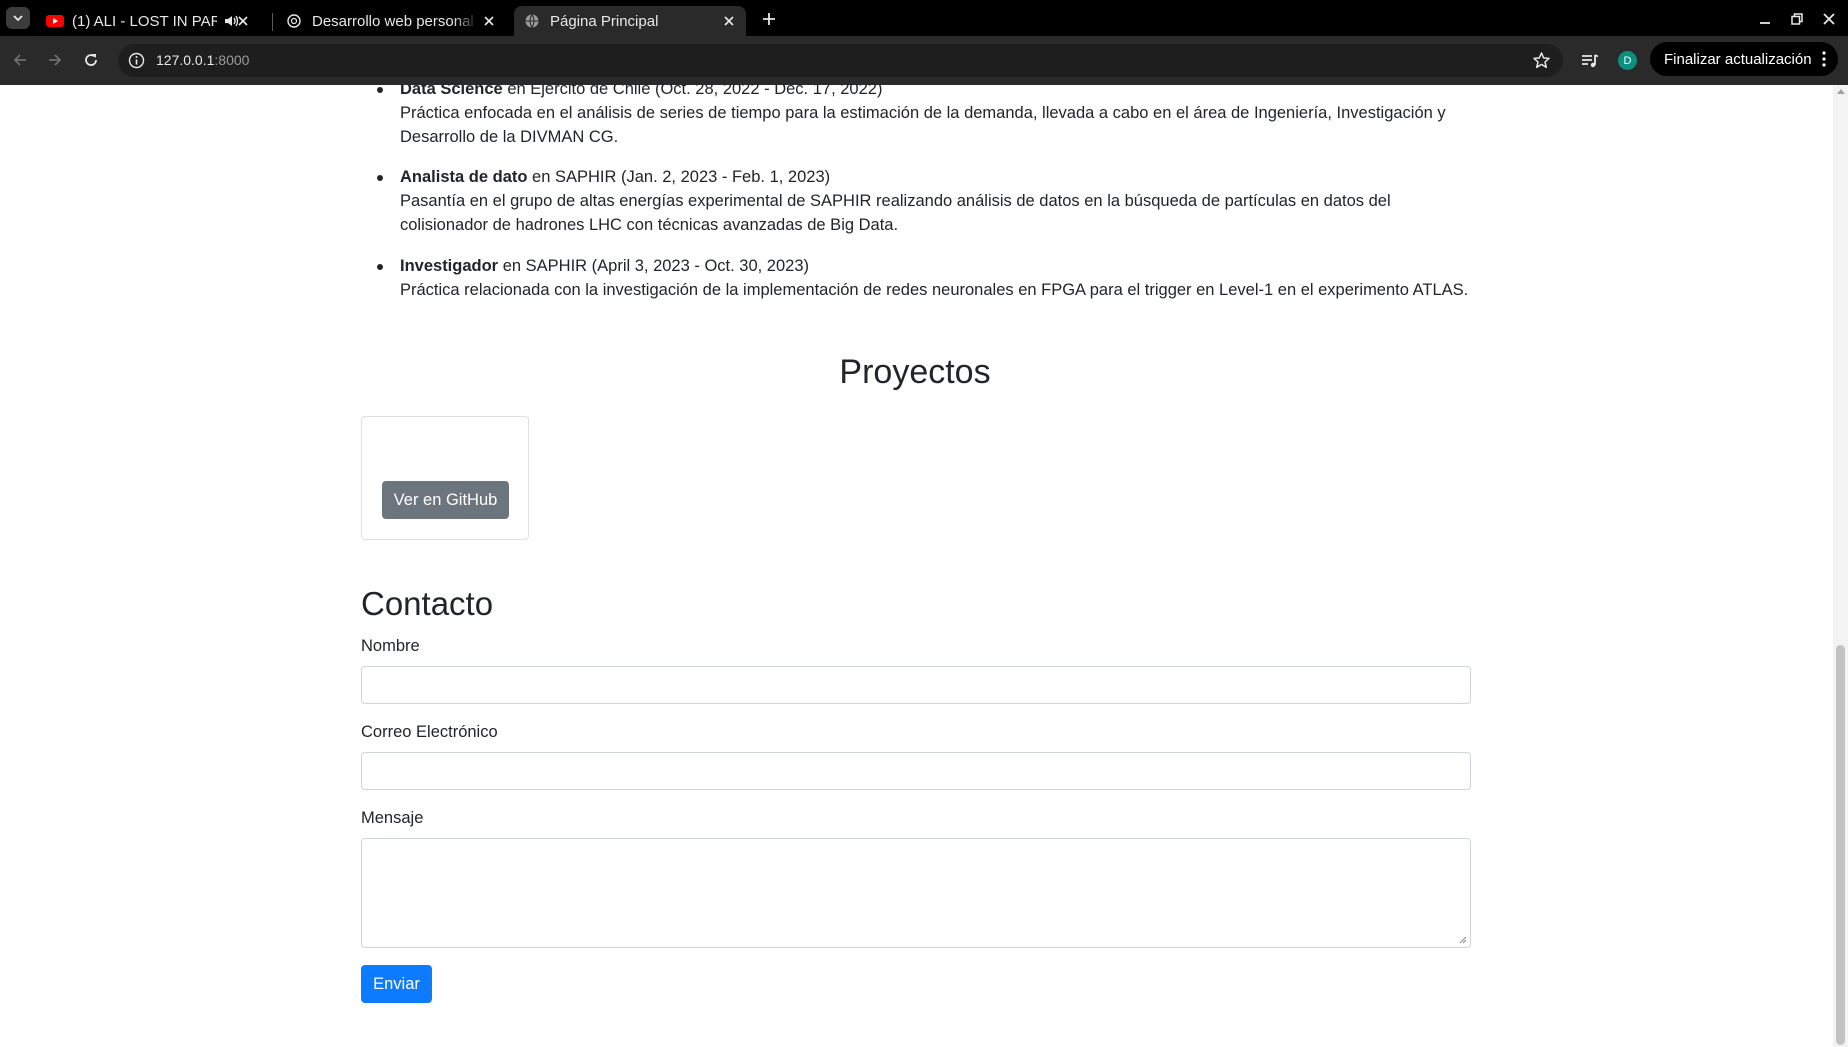 Image resolution: width=1848 pixels, height=1047 pixels. I want to click on github-button-label: Ver en GitHub, so click(445, 499).